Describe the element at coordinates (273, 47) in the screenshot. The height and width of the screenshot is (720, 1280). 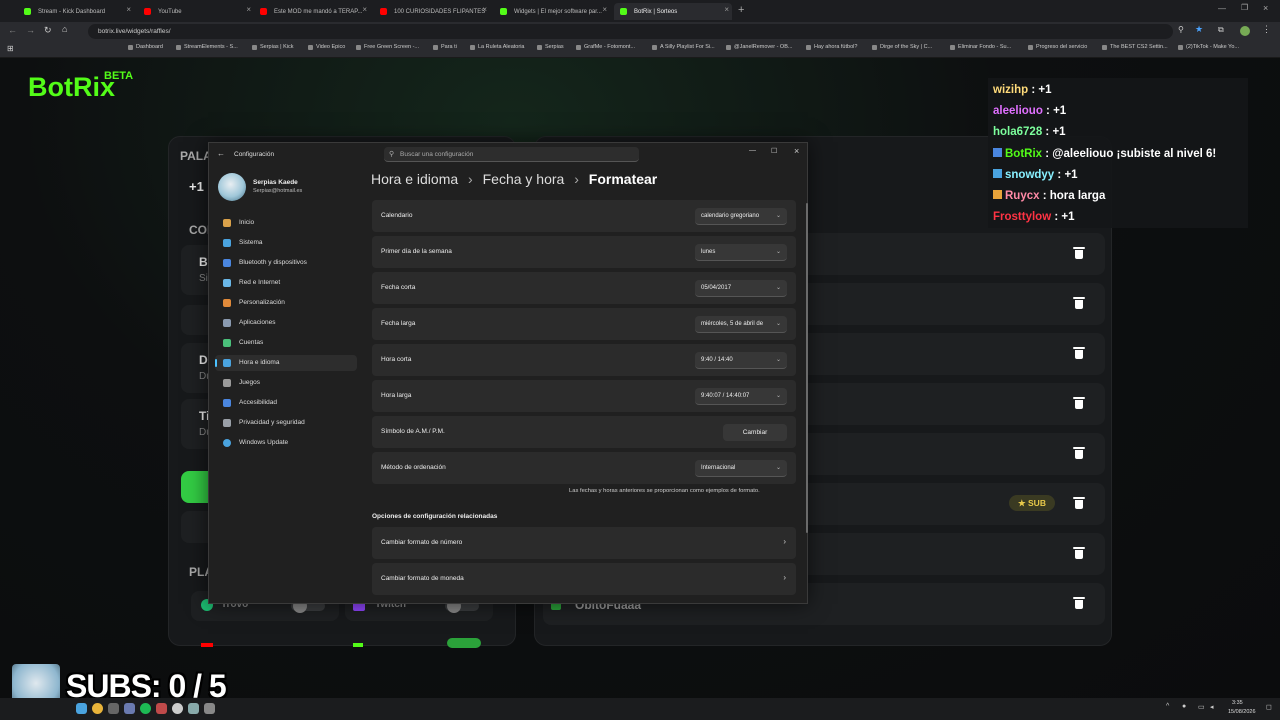
I see `bookmark: Serpias | Kick` at that location.